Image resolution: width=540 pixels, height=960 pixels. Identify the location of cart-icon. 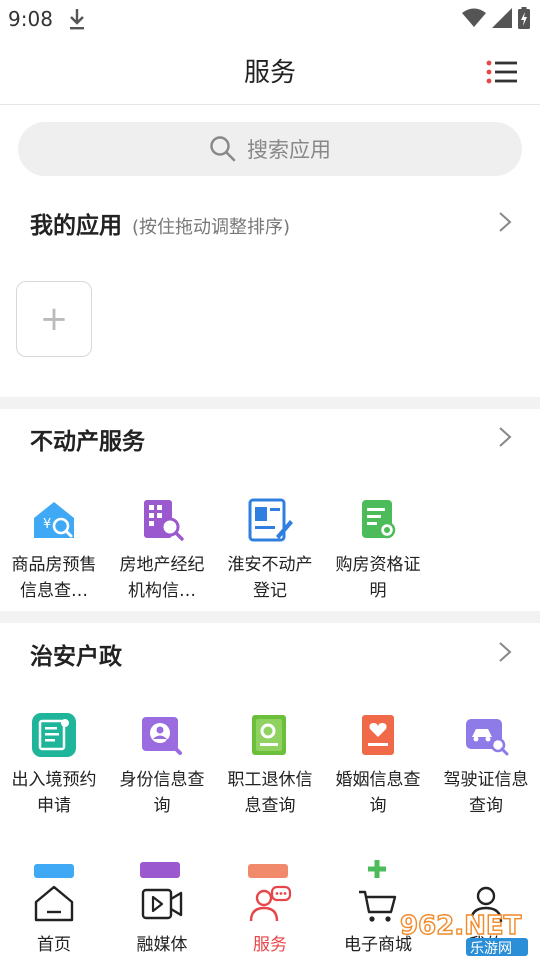
(378, 906).